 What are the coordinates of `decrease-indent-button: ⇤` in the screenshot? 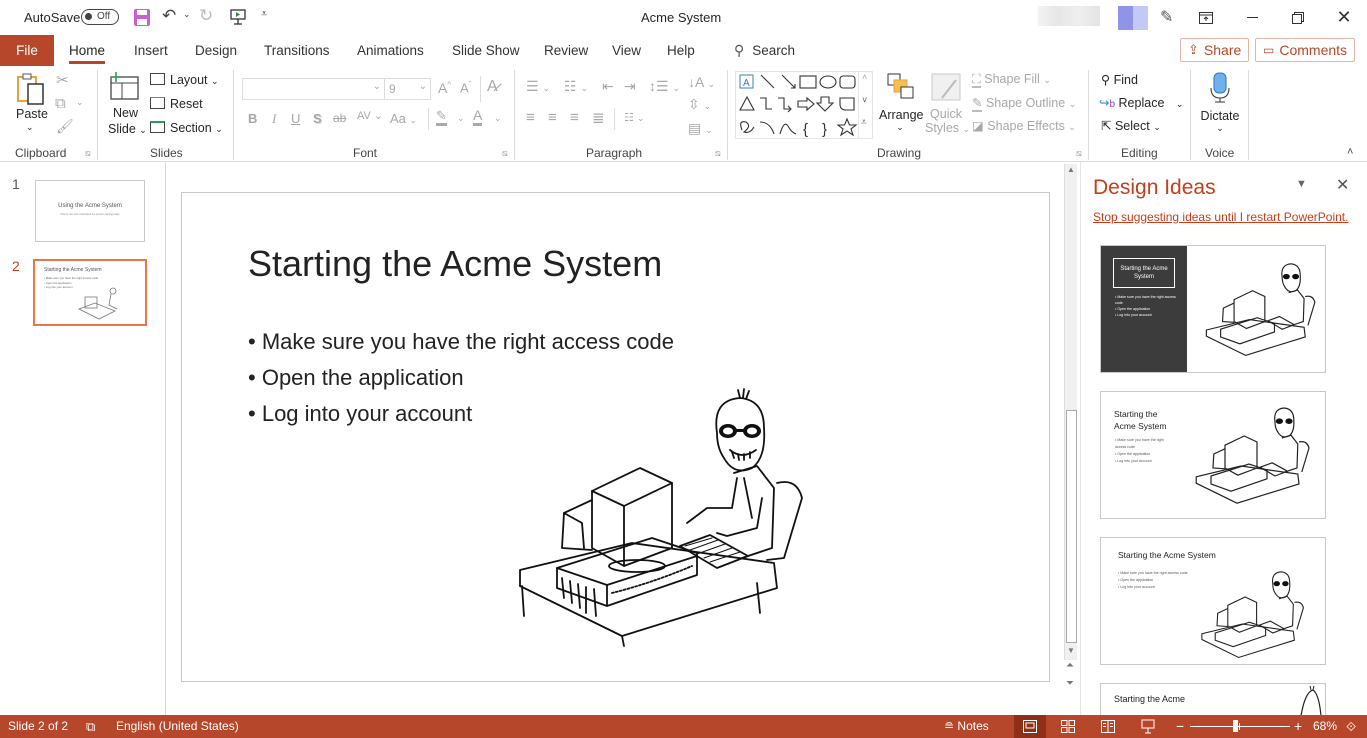 It's located at (608, 86).